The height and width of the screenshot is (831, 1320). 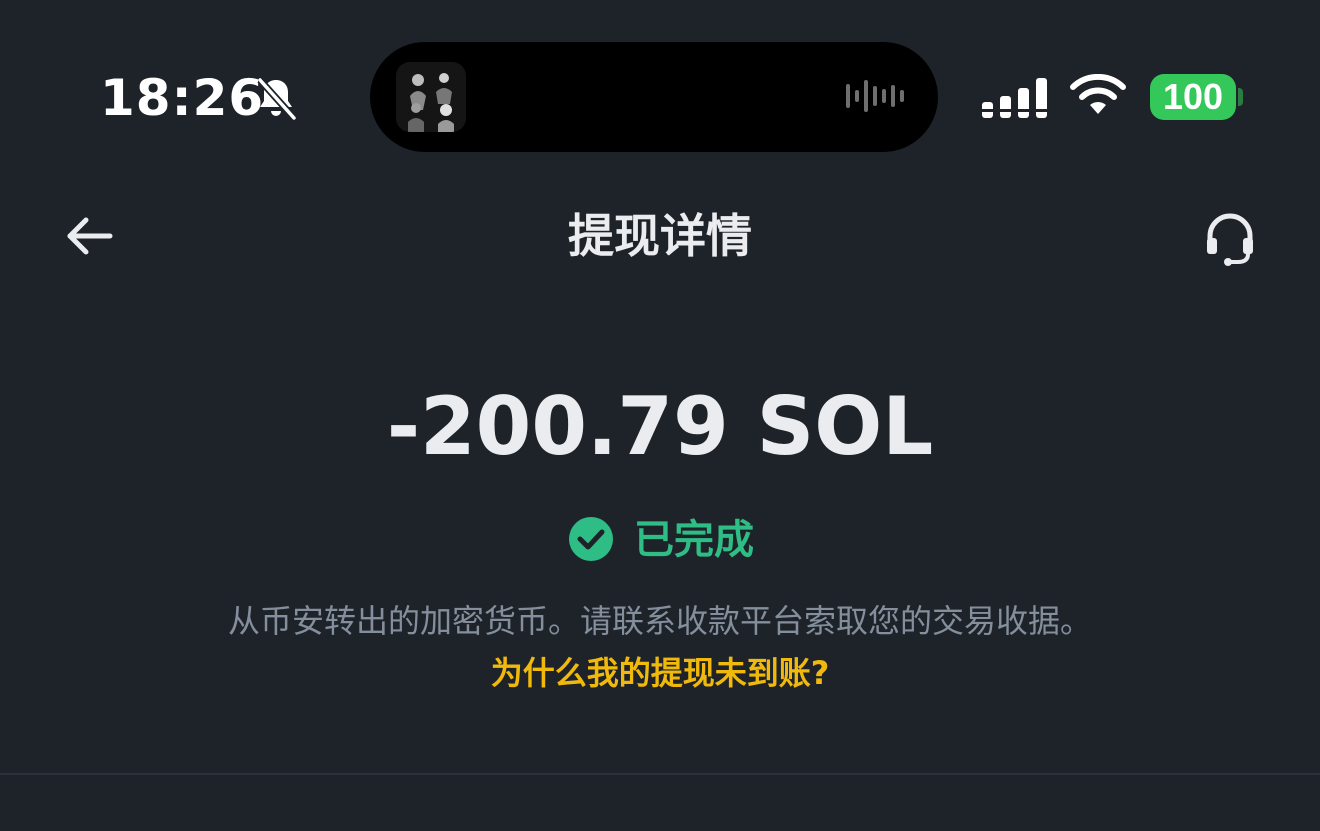 I want to click on arrow-left-icon, so click(x=90, y=236).